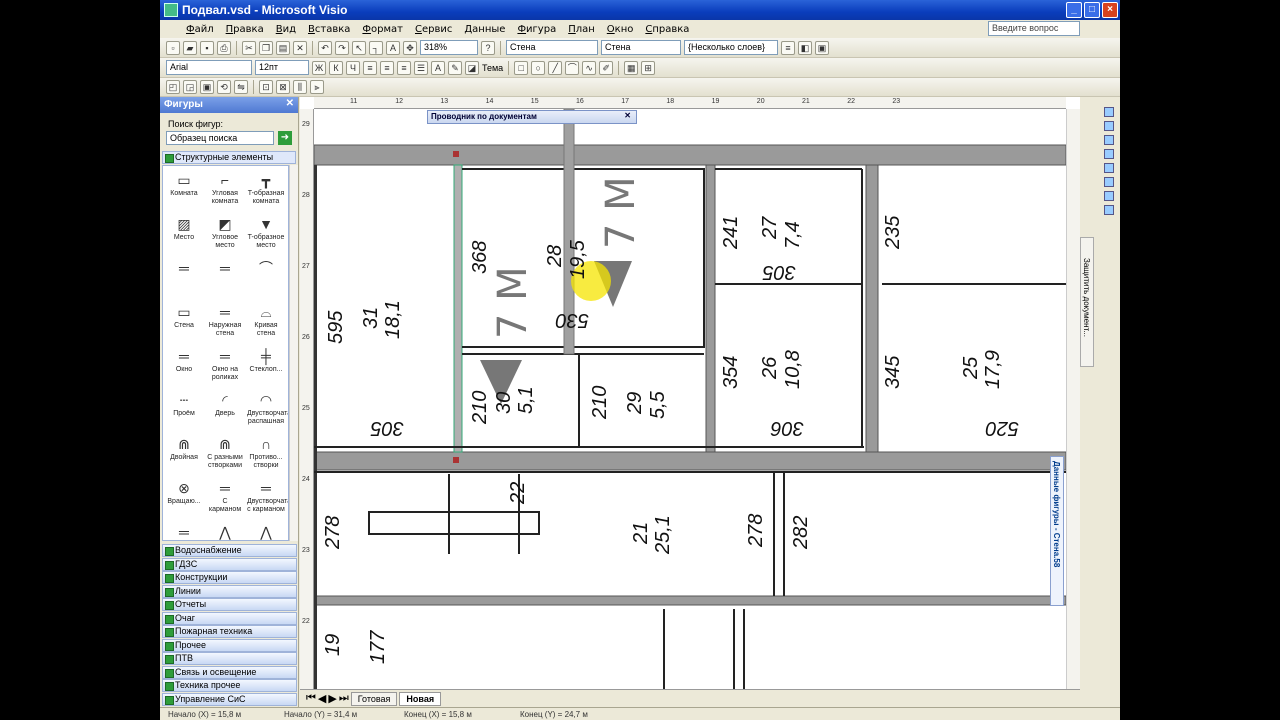  Describe the element at coordinates (229, 631) in the screenshot. I see `stencil-bar: Пожарная техника` at that location.